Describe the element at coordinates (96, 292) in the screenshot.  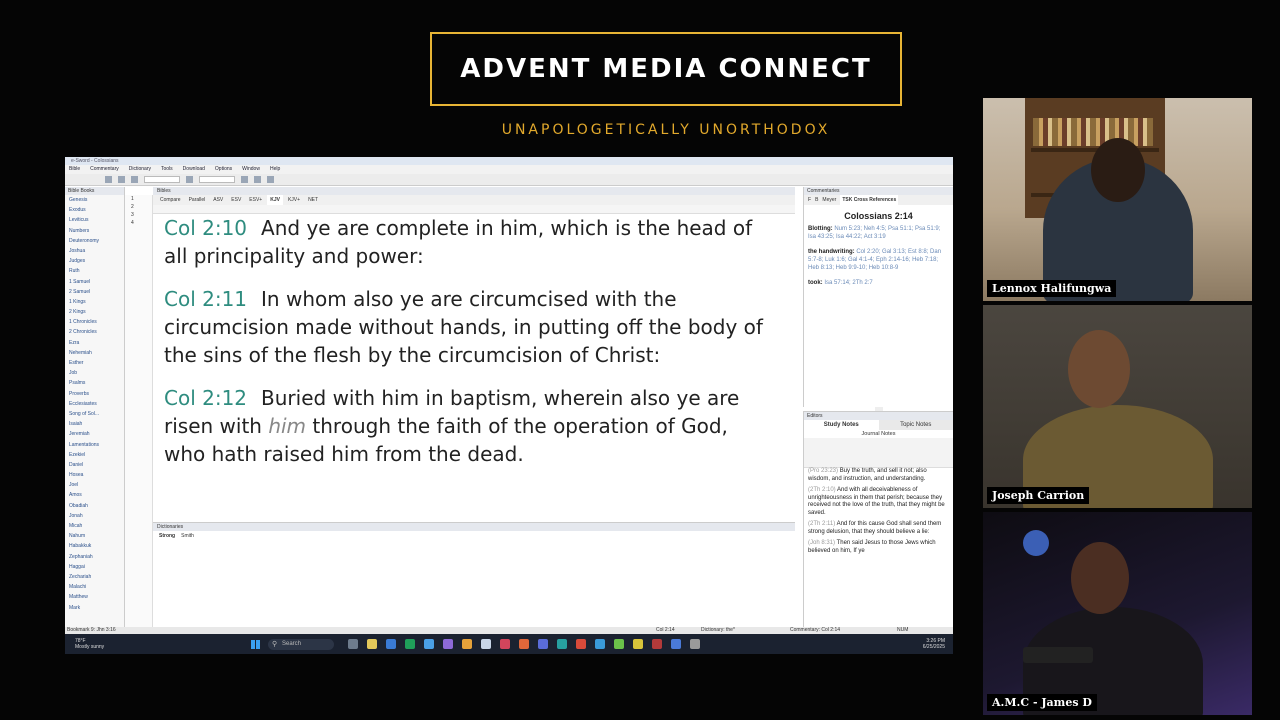
I see `book-item: 2 Samuel` at that location.